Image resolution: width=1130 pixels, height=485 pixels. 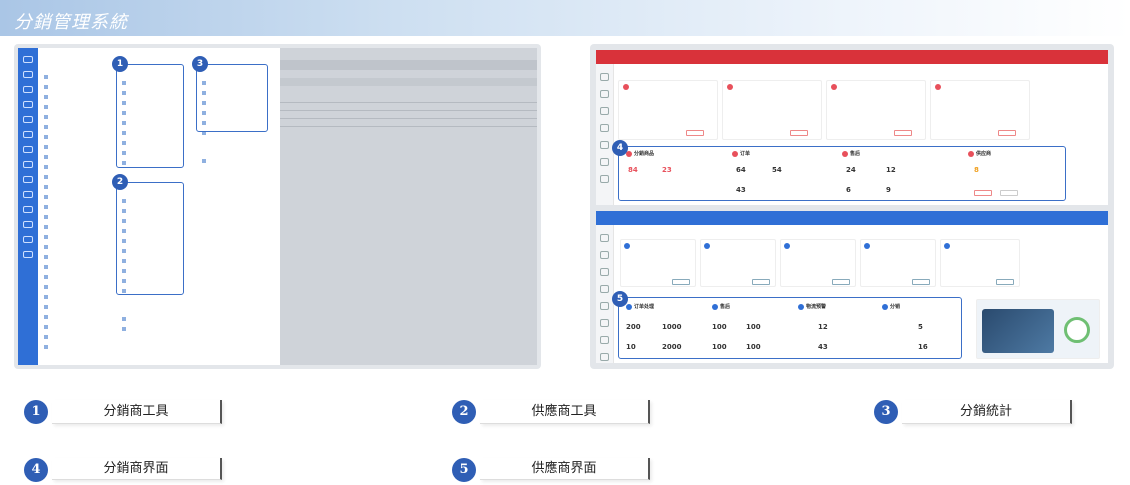 What do you see at coordinates (36, 412) in the screenshot?
I see `legend-badge-1: 1` at bounding box center [36, 412].